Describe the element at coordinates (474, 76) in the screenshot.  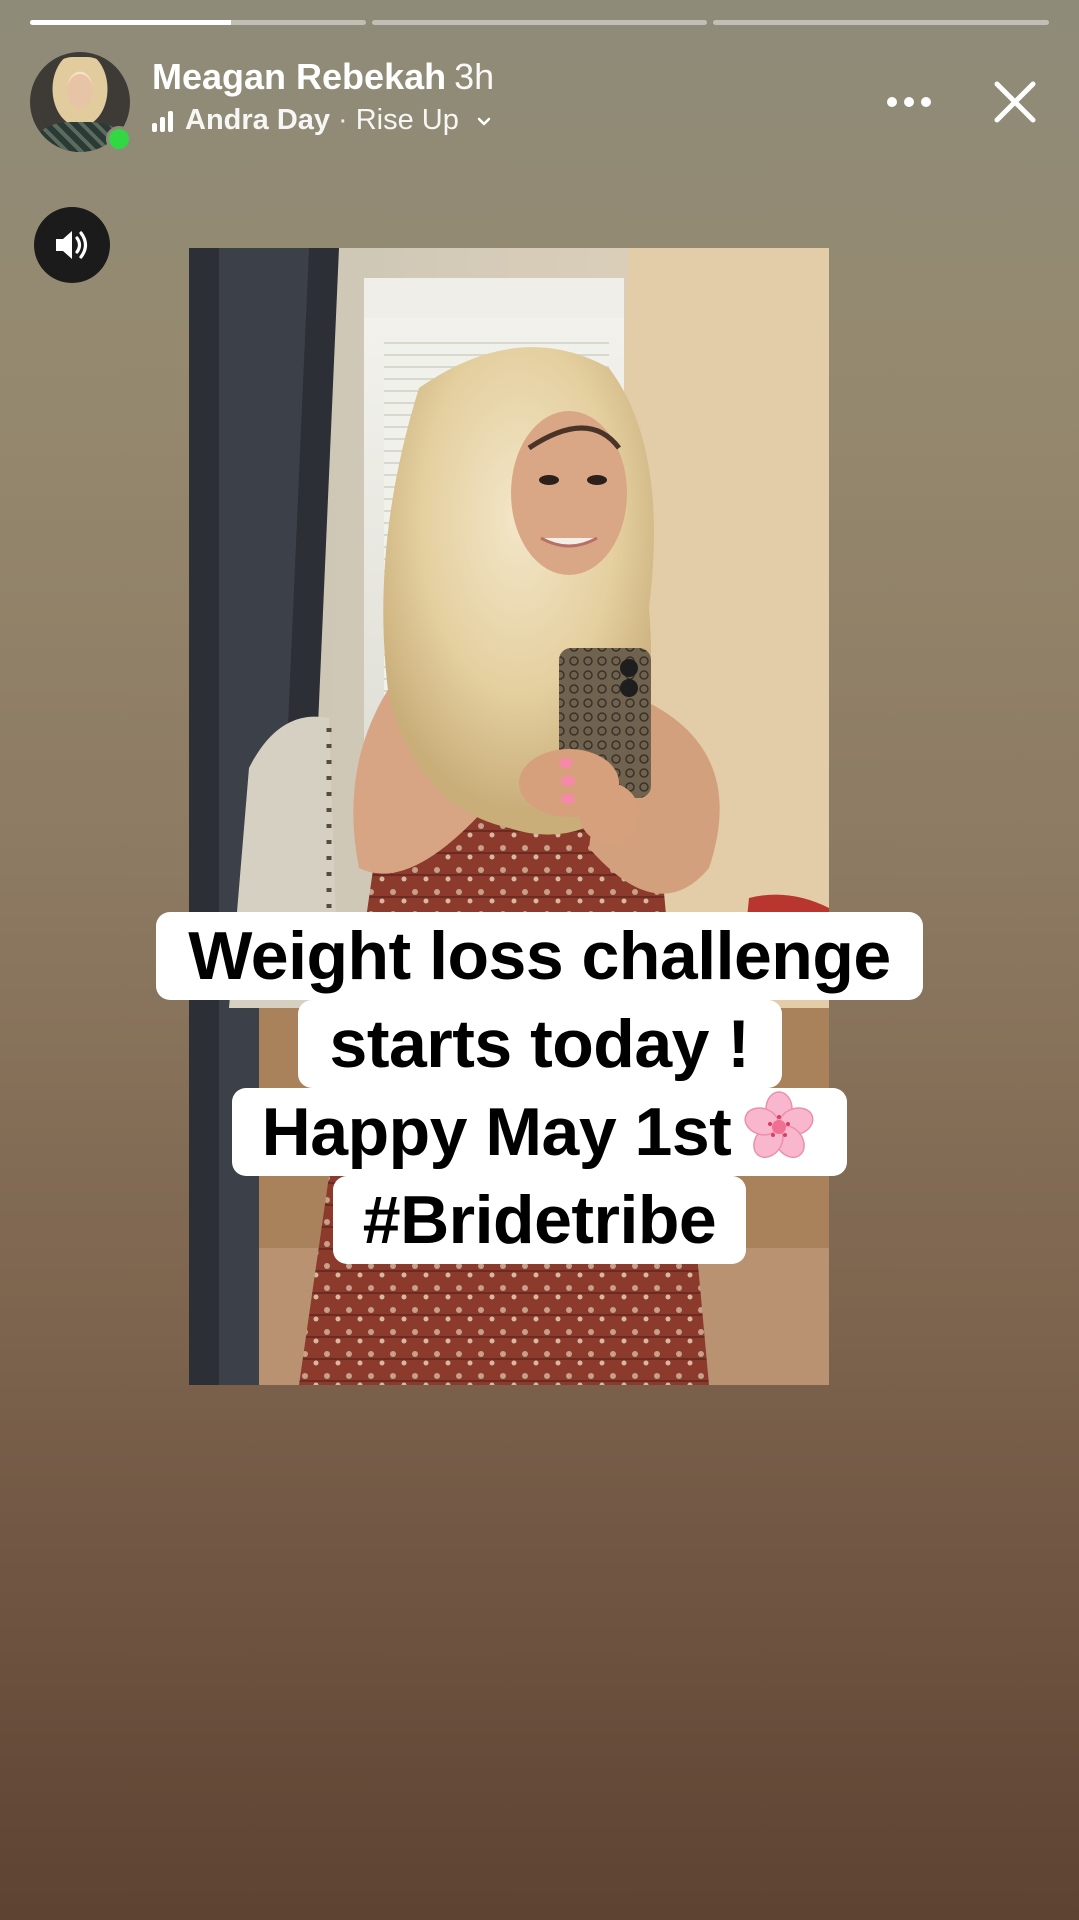
I see `timestamp: 3h` at that location.